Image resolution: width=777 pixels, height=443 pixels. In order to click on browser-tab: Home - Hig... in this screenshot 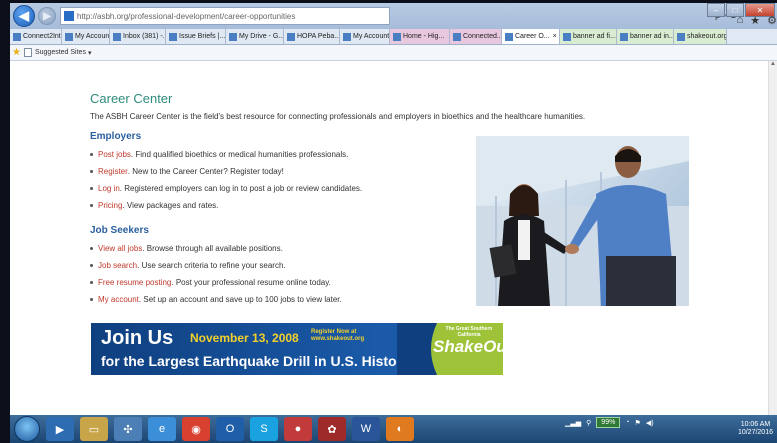, I will do `click(420, 36)`.